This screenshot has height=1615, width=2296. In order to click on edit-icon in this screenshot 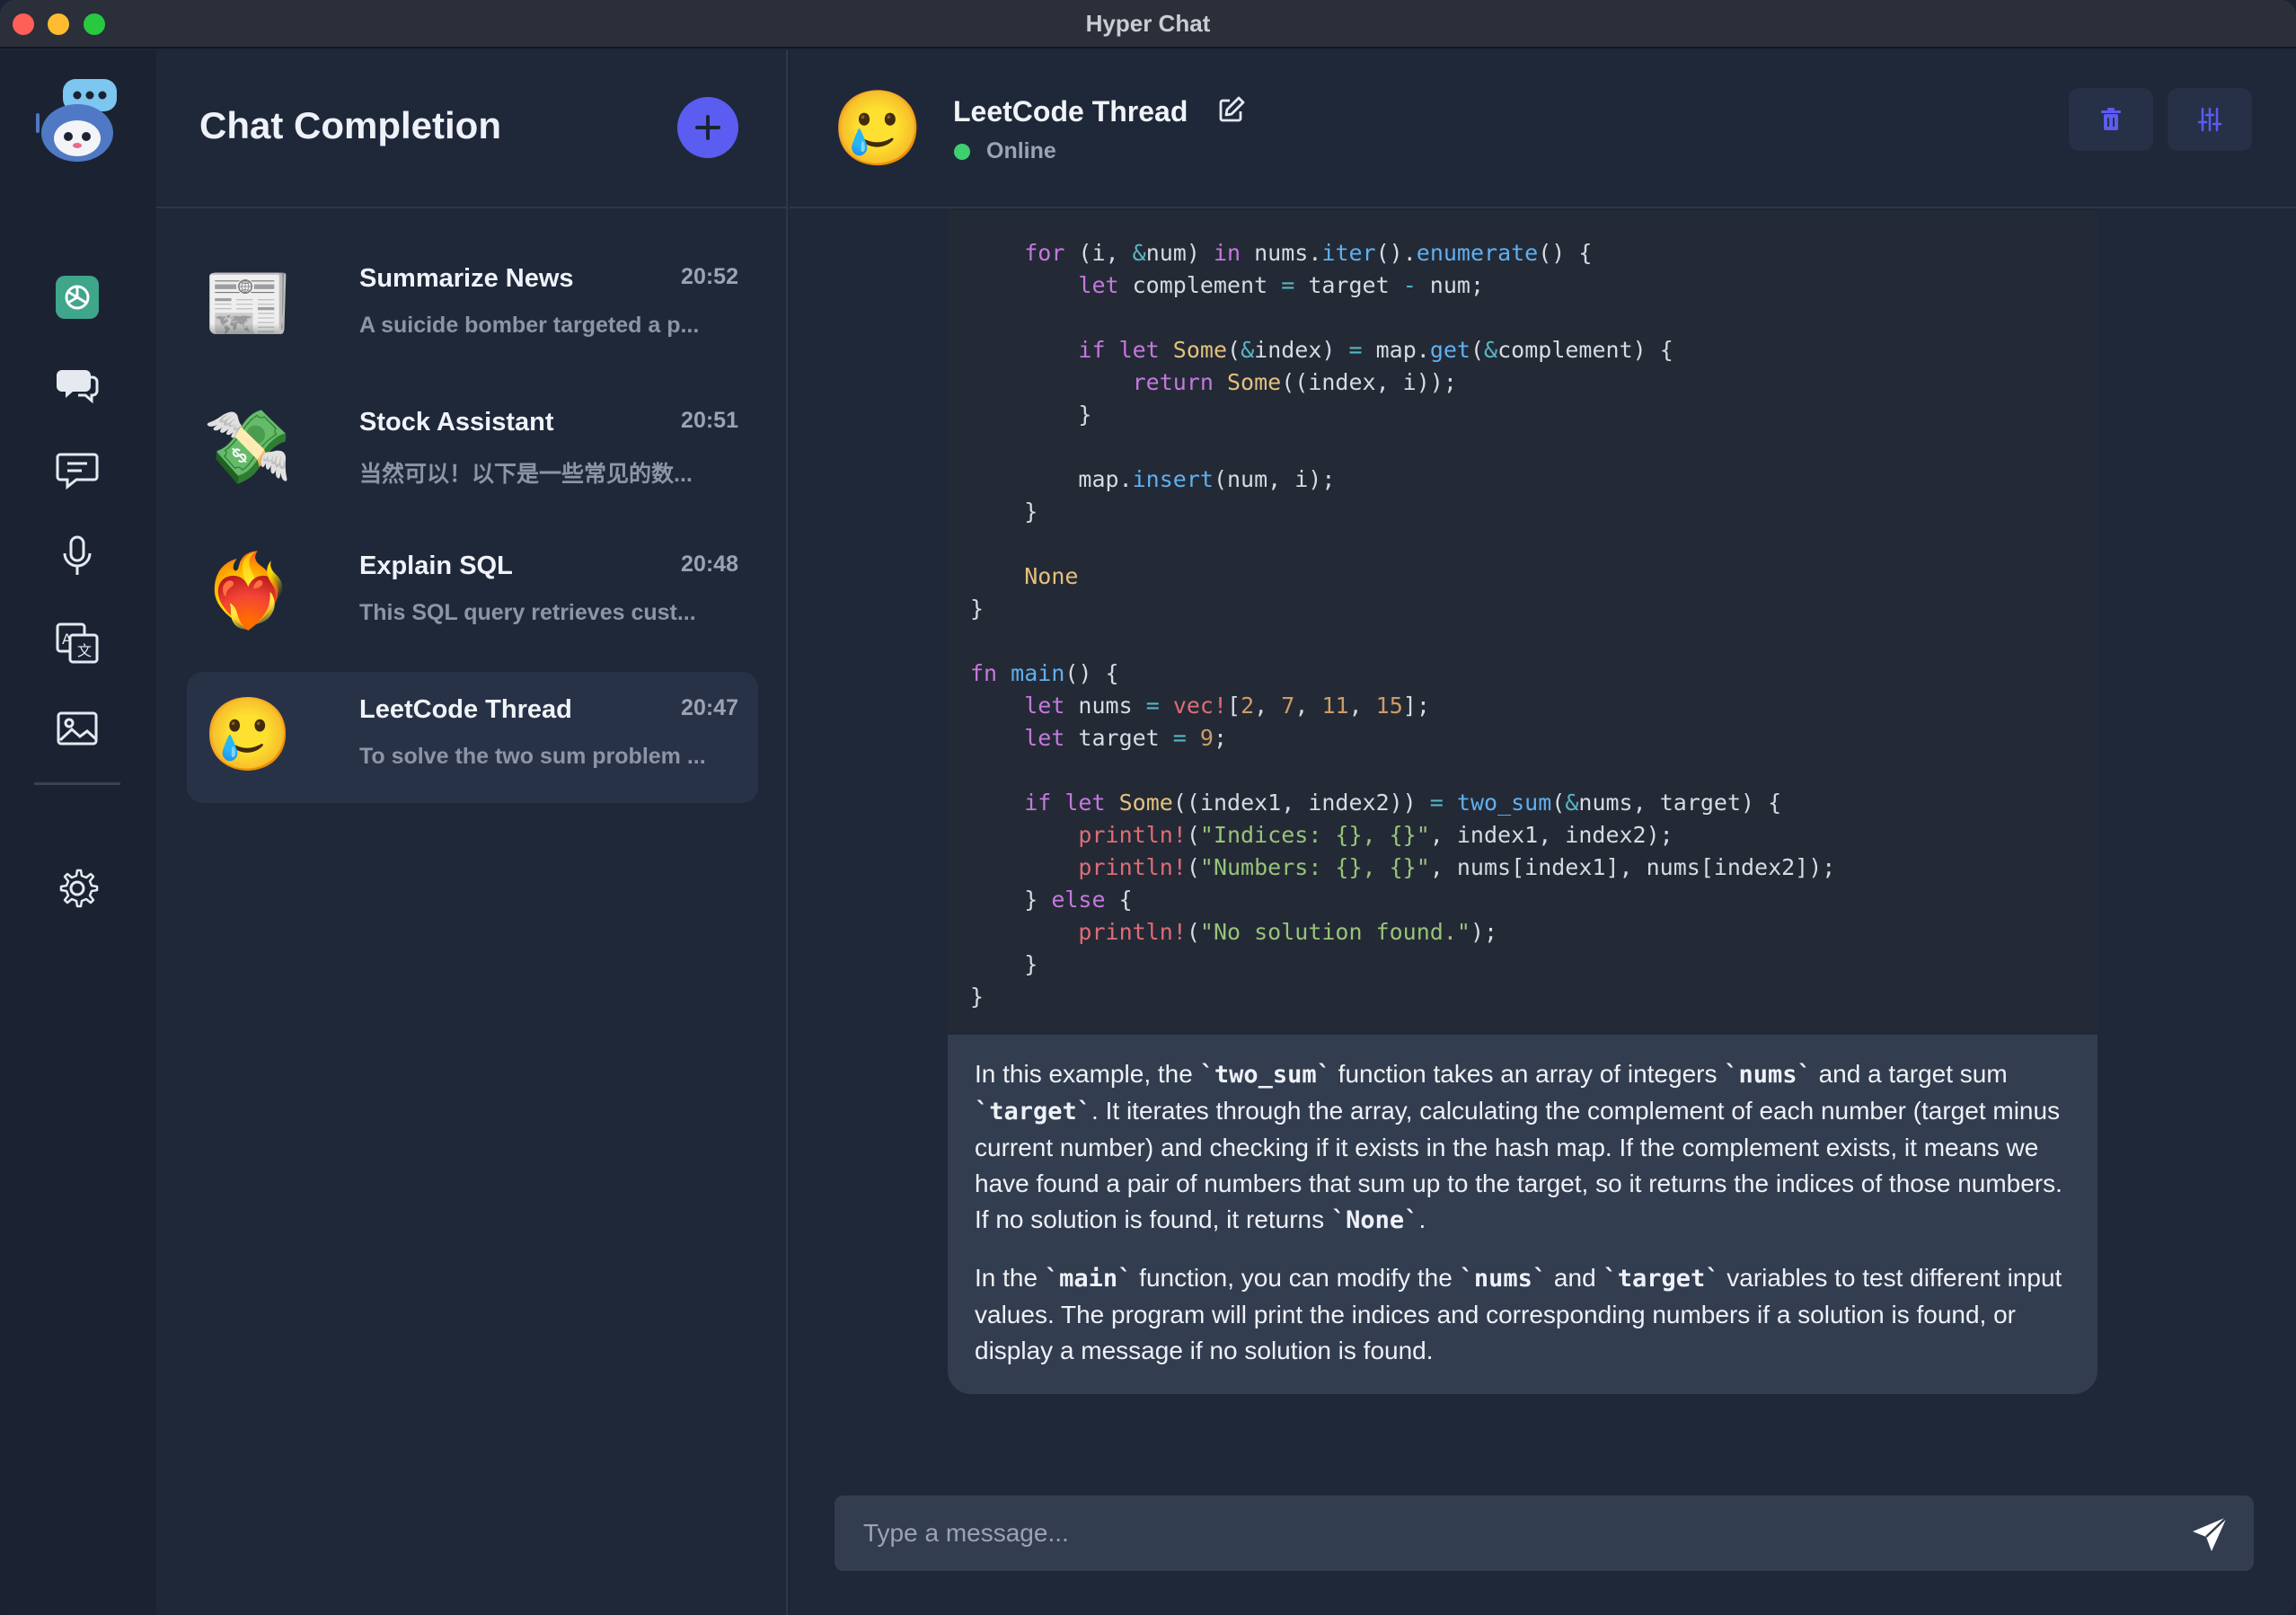, I will do `click(1232, 109)`.